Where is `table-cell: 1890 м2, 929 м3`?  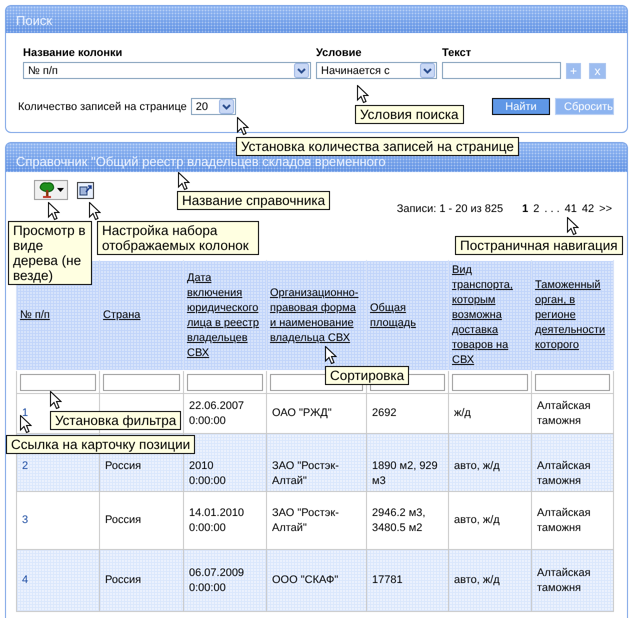 table-cell: 1890 м2, 929 м3 is located at coordinates (405, 473).